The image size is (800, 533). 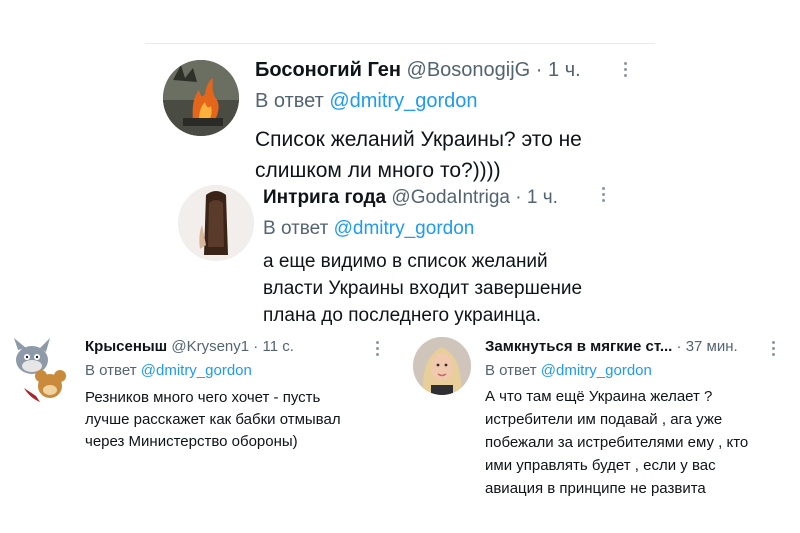 I want to click on tweet-text-line: плана до последнего украинца., so click(x=402, y=315).